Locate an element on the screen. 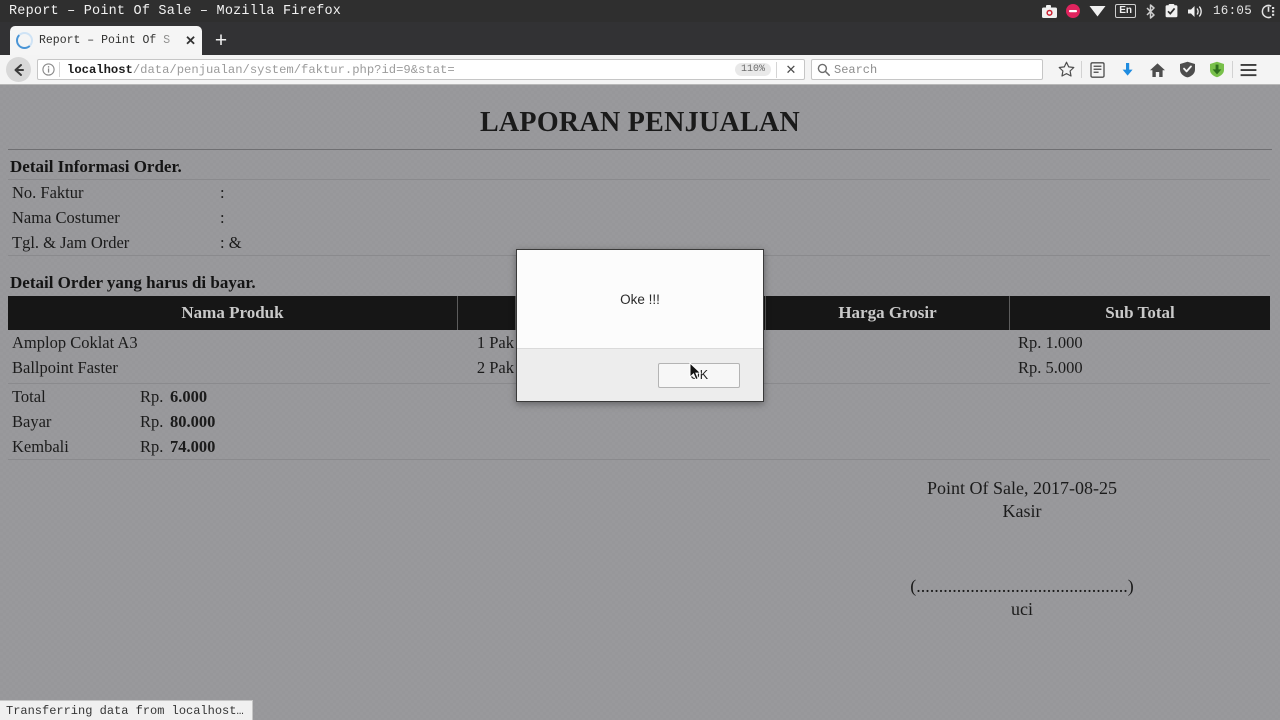 Image resolution: width=1280 pixels, height=720 pixels. cell-qty: 1 Pak is located at coordinates (495, 342).